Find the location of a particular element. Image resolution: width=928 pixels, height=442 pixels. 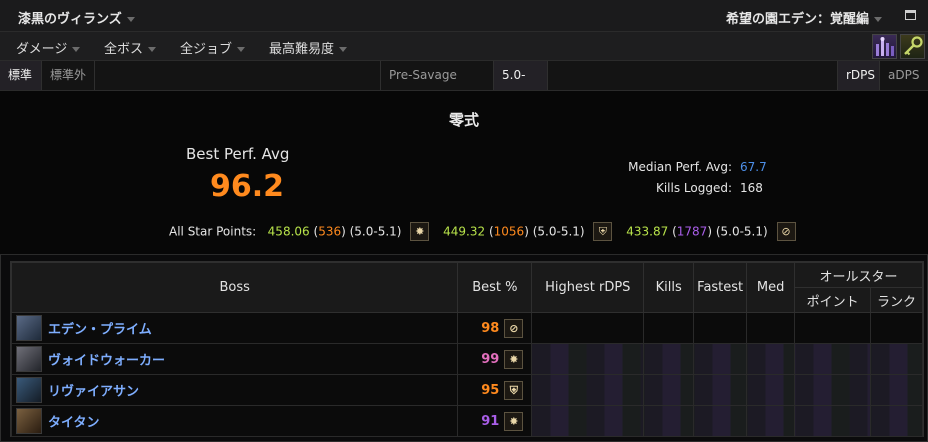

boss-name-link: リヴァイアサン is located at coordinates (93, 392).